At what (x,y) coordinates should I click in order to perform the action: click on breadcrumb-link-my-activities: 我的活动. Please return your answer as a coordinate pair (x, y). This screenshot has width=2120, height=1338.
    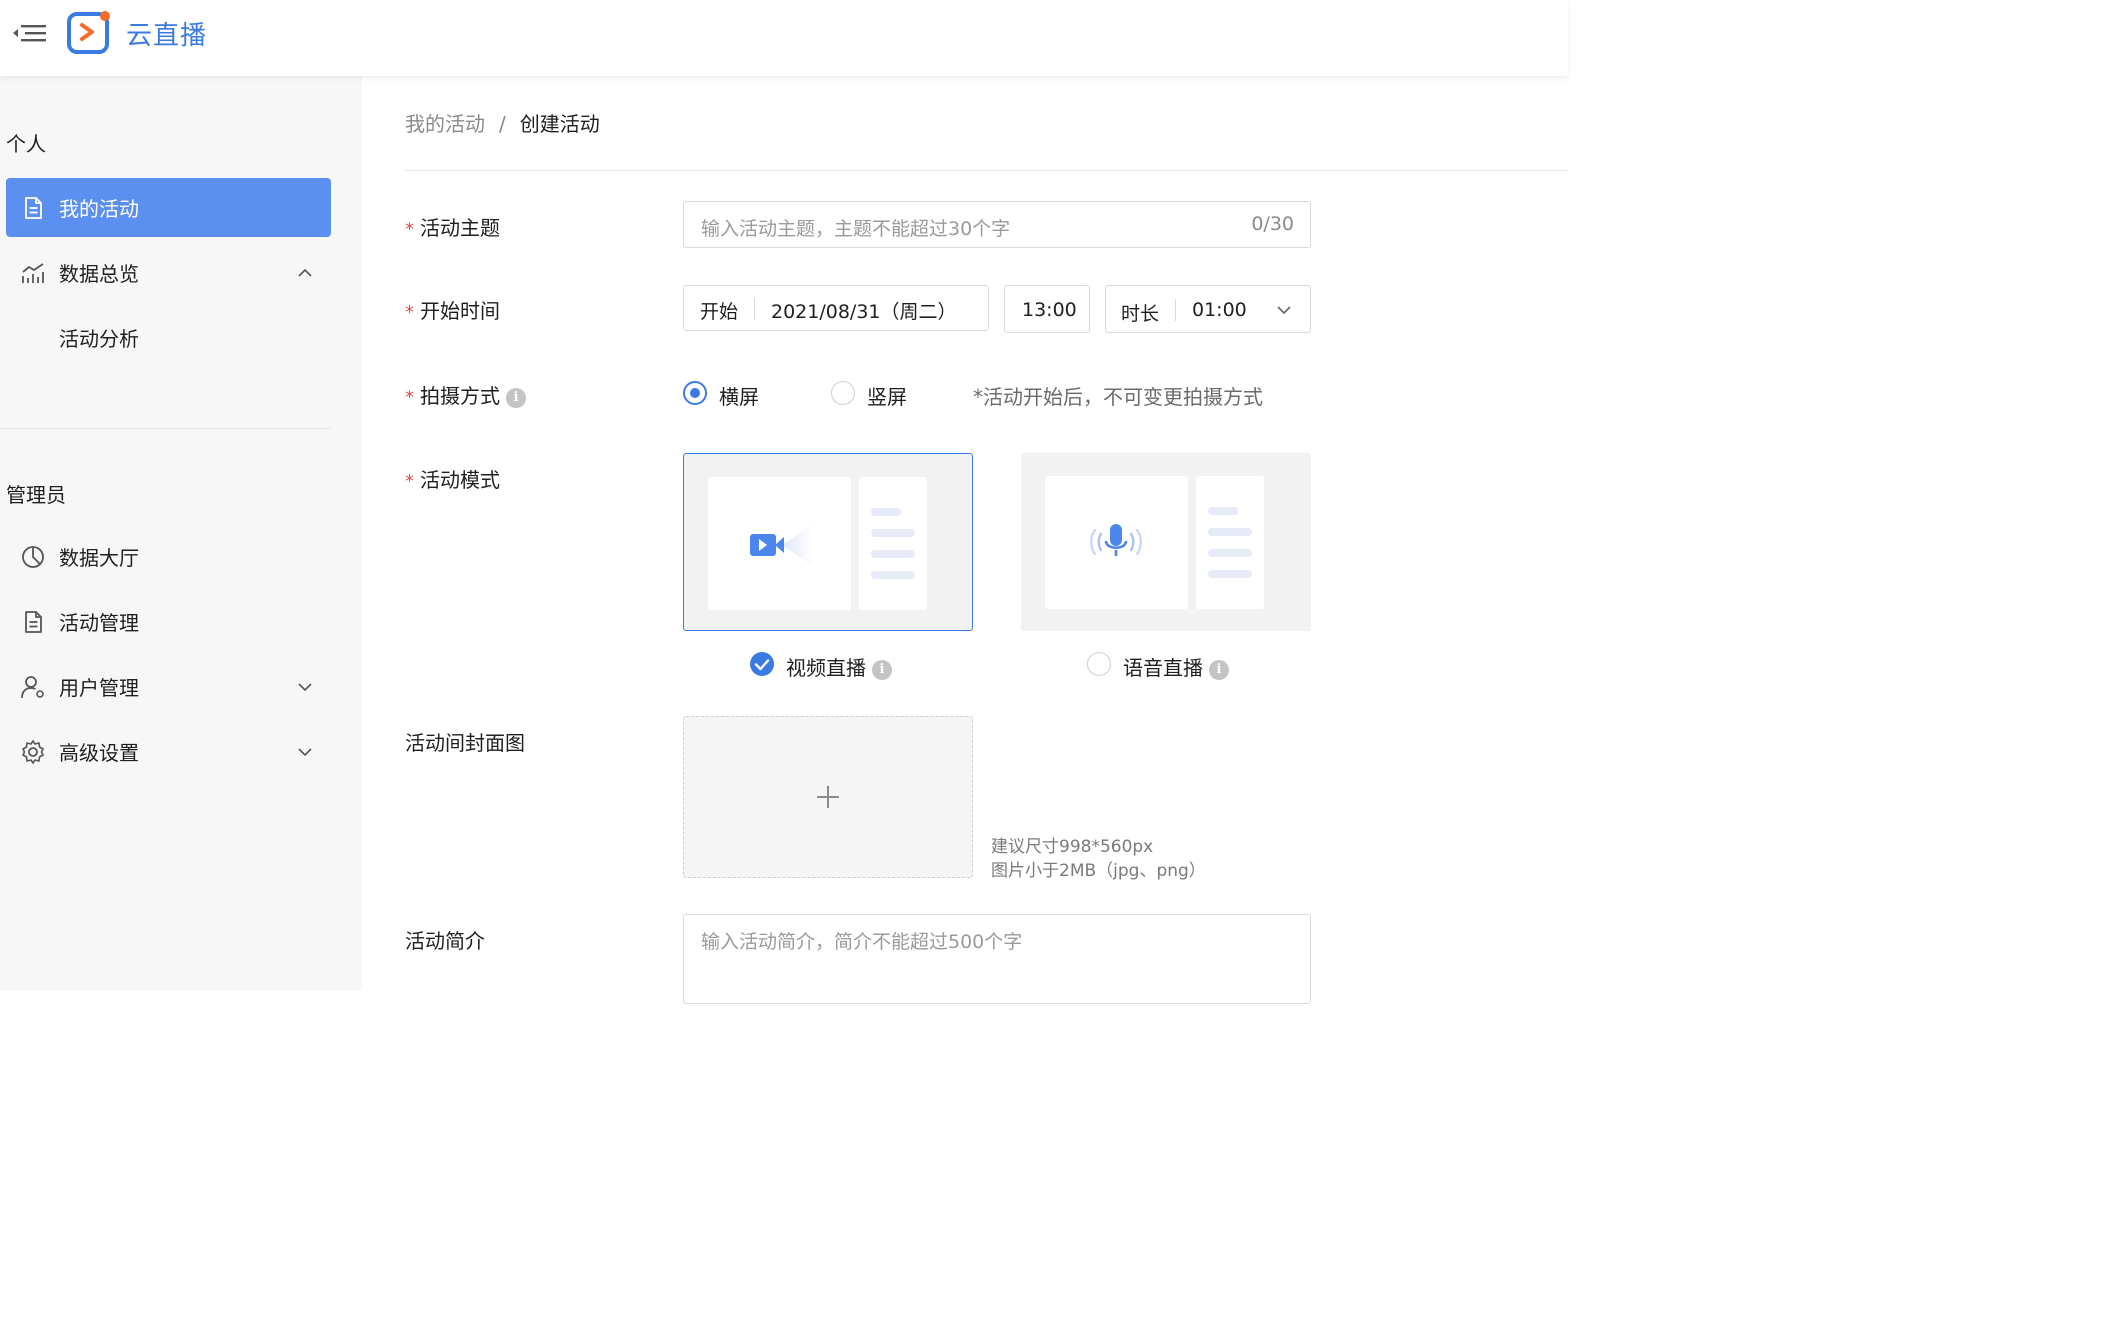
    Looking at the image, I should click on (445, 124).